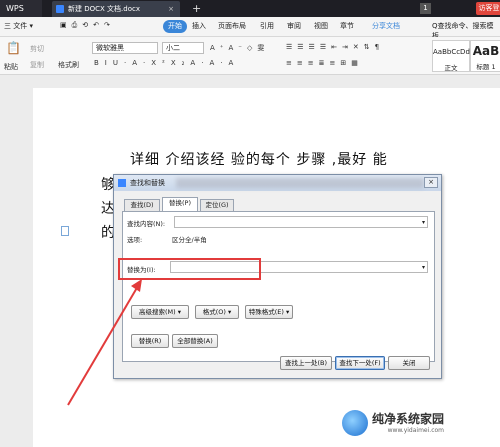  I want to click on watermark-logo-icon, so click(355, 423).